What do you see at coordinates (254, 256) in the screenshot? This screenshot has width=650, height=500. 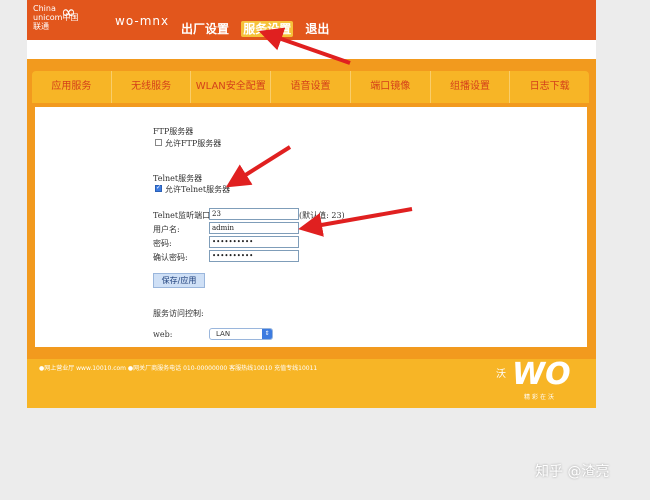 I see `confirm-password-input: ••••••••••` at bounding box center [254, 256].